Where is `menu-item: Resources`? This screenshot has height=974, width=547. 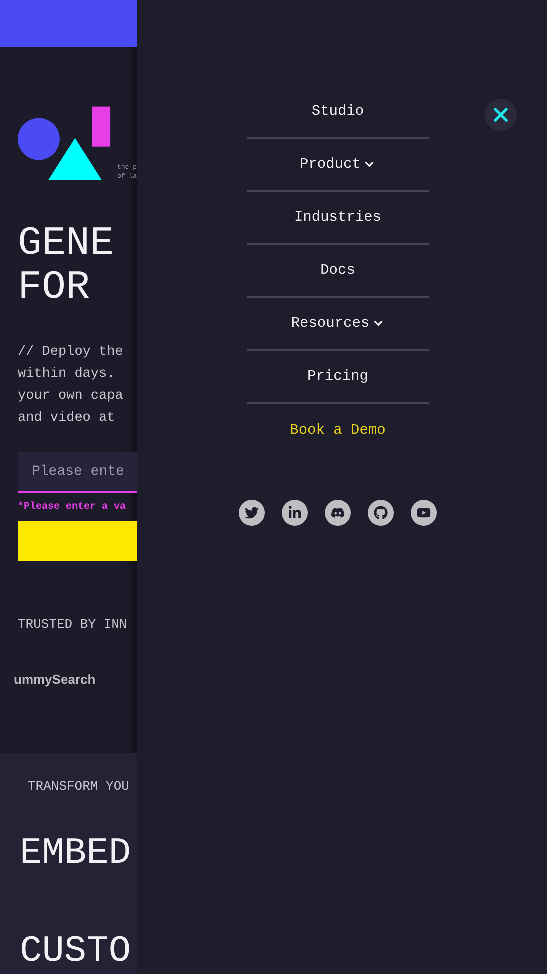
menu-item: Resources is located at coordinates (338, 324).